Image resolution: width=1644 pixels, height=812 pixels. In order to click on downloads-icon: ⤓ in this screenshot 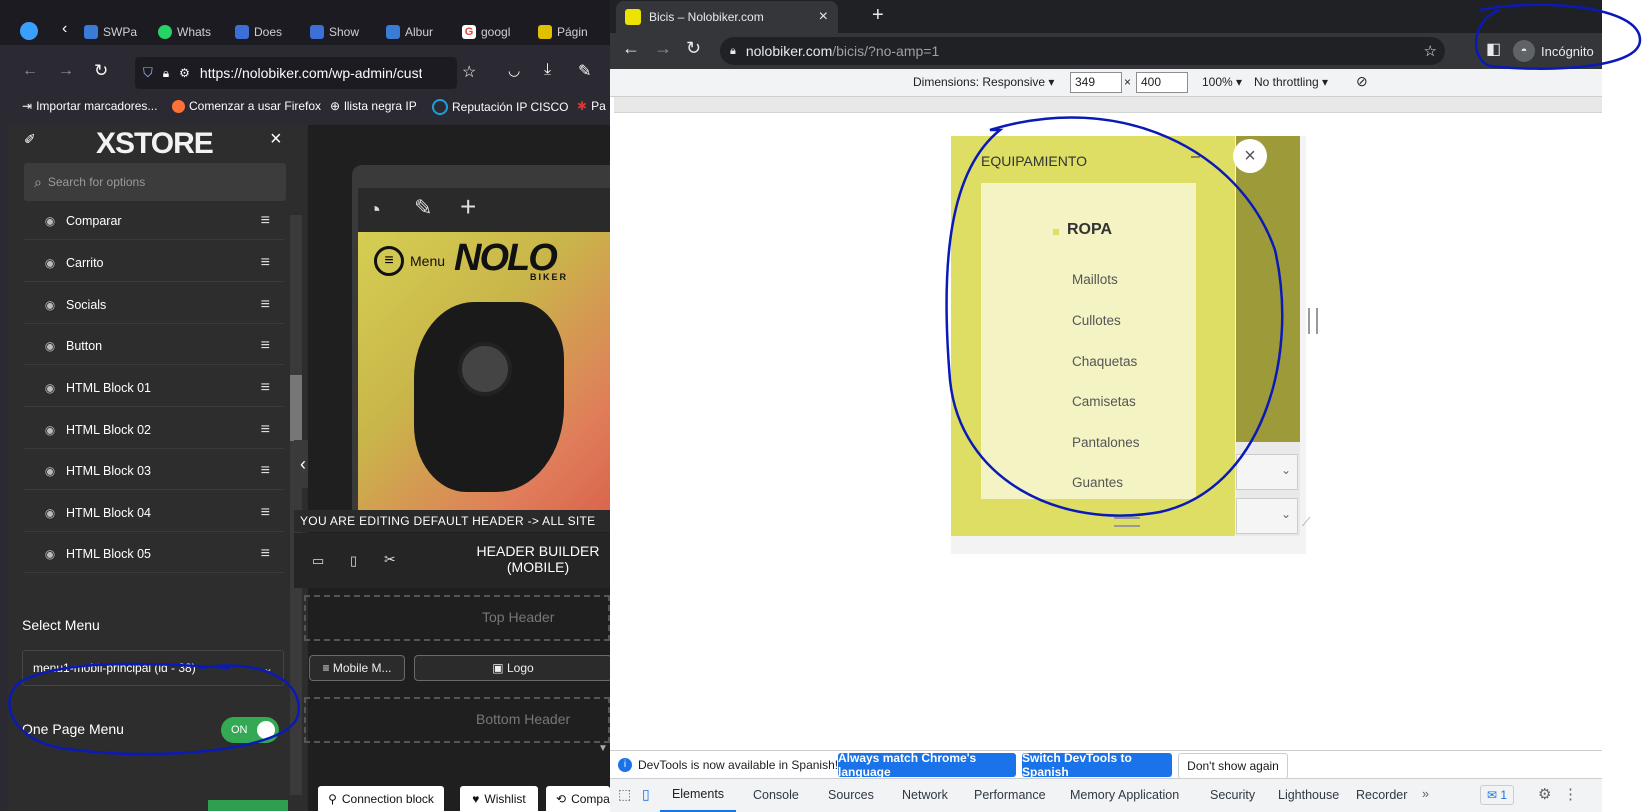, I will do `click(547, 70)`.